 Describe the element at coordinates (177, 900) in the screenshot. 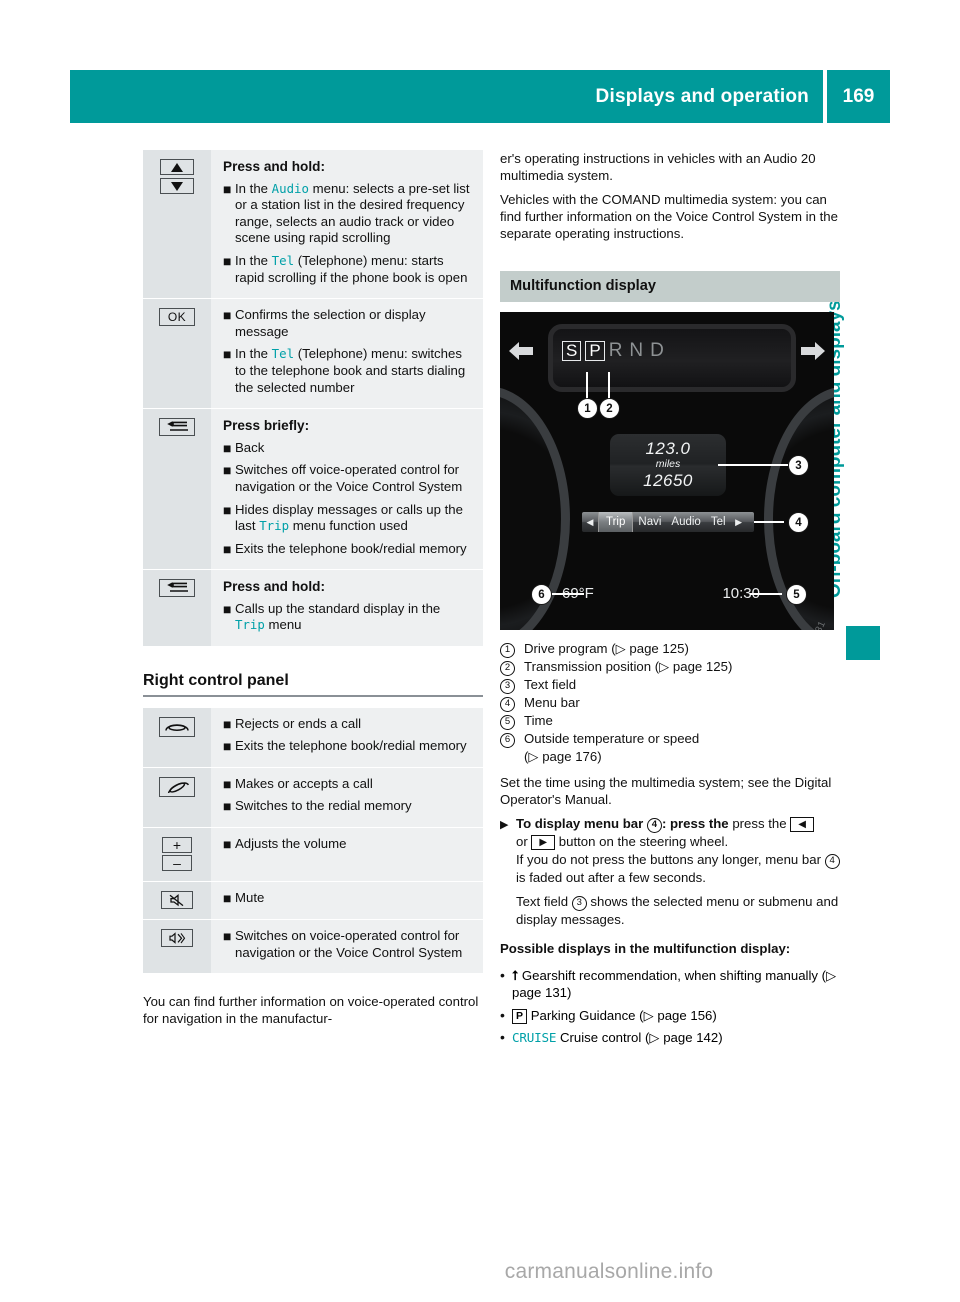

I see `mute-icon` at that location.